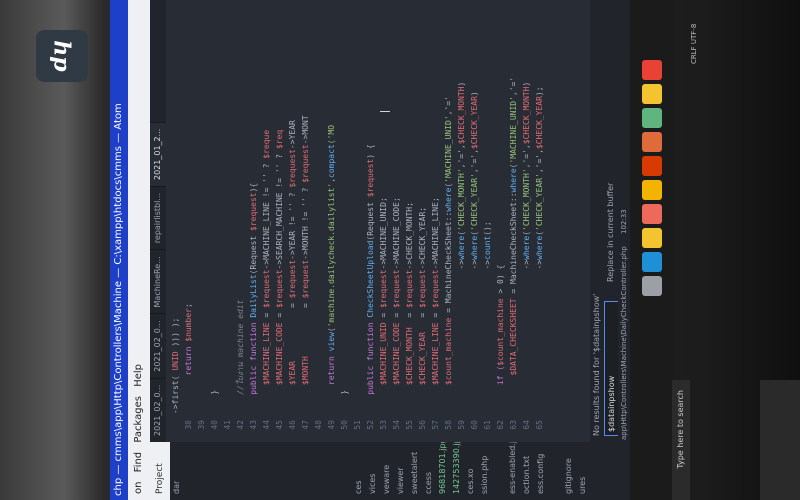 Image resolution: width=800 pixels, height=500 pixels. What do you see at coordinates (443, 471) in the screenshot?
I see `tree-item: 96818701.jpg` at bounding box center [443, 471].